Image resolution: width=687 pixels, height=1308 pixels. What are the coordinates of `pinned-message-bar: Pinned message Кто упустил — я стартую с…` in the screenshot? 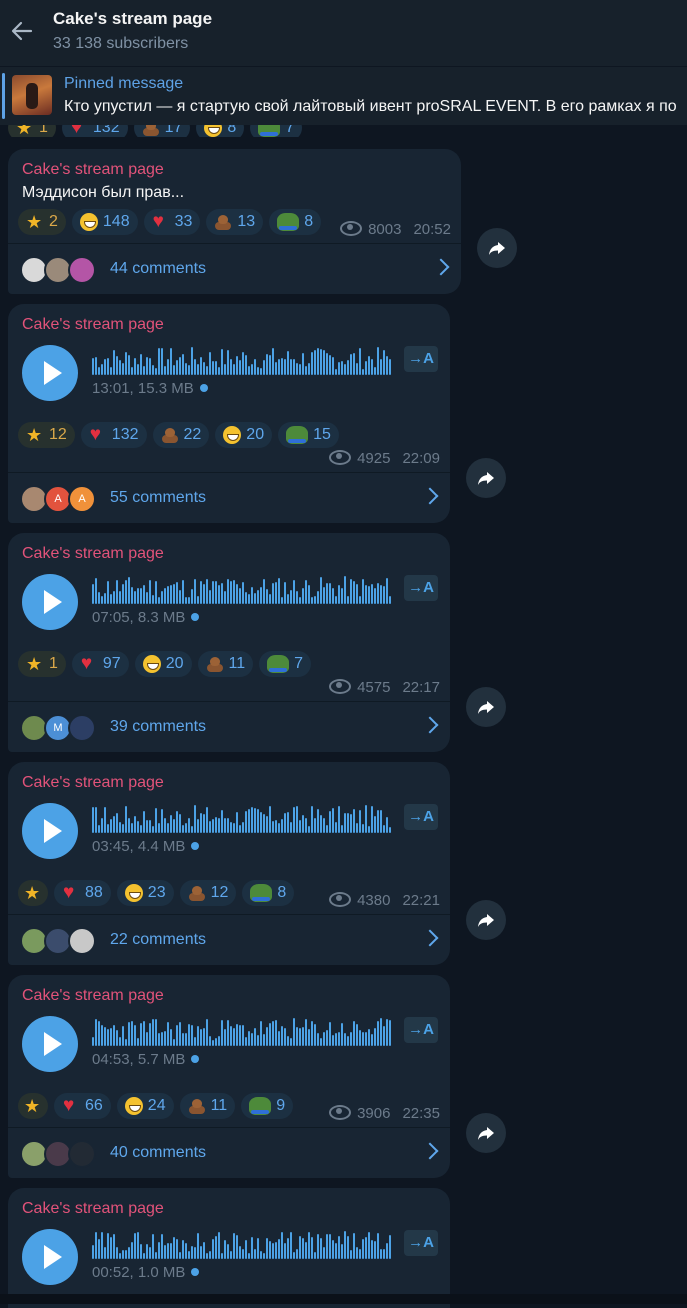 It's located at (343, 96).